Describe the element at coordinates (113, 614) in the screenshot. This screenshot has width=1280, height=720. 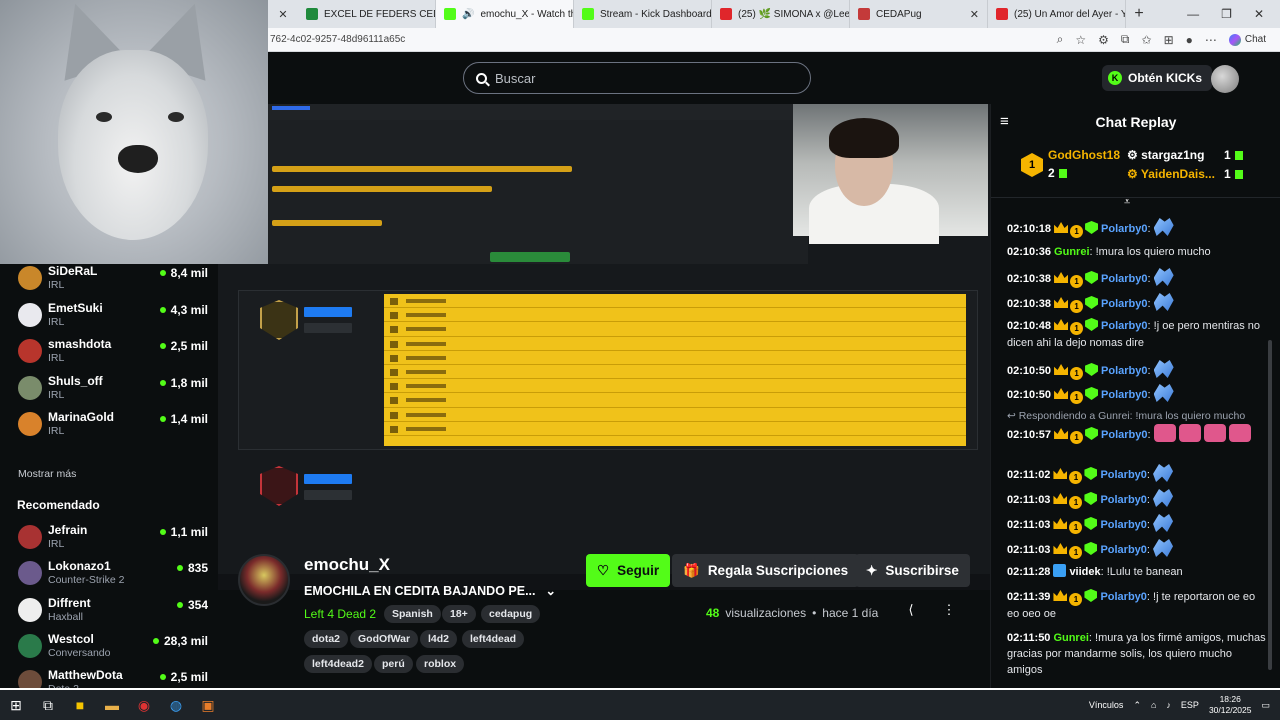
I see `recommended-channel: Diffrent Haxball 354` at that location.